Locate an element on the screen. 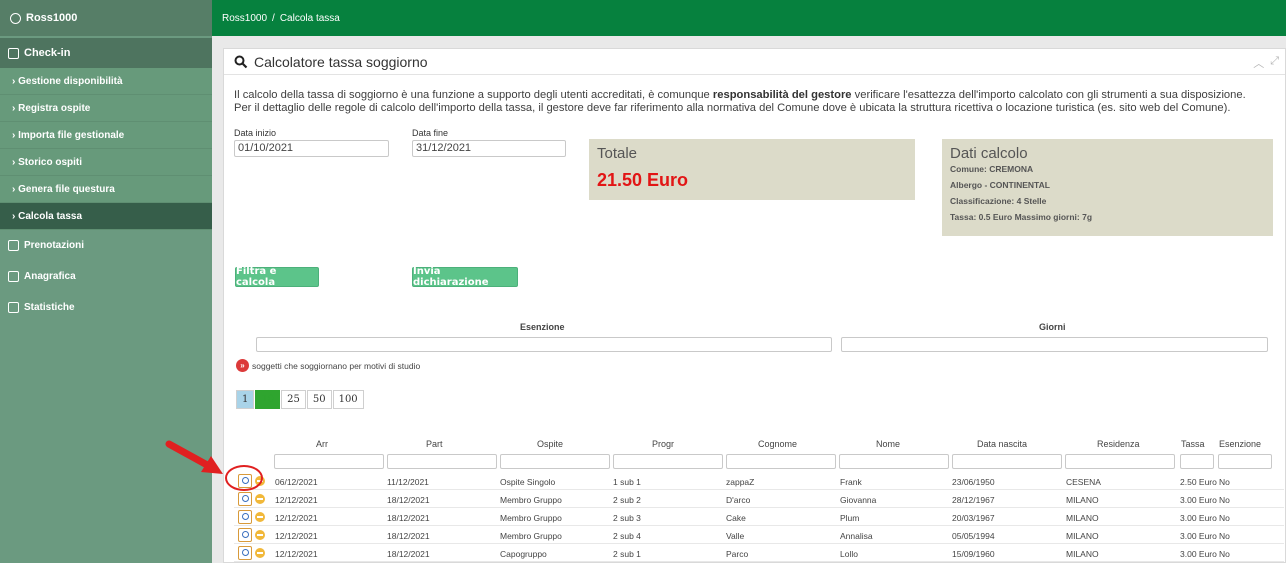 The height and width of the screenshot is (563, 1286). cell-nascita: 28/12/1967 is located at coordinates (973, 500).